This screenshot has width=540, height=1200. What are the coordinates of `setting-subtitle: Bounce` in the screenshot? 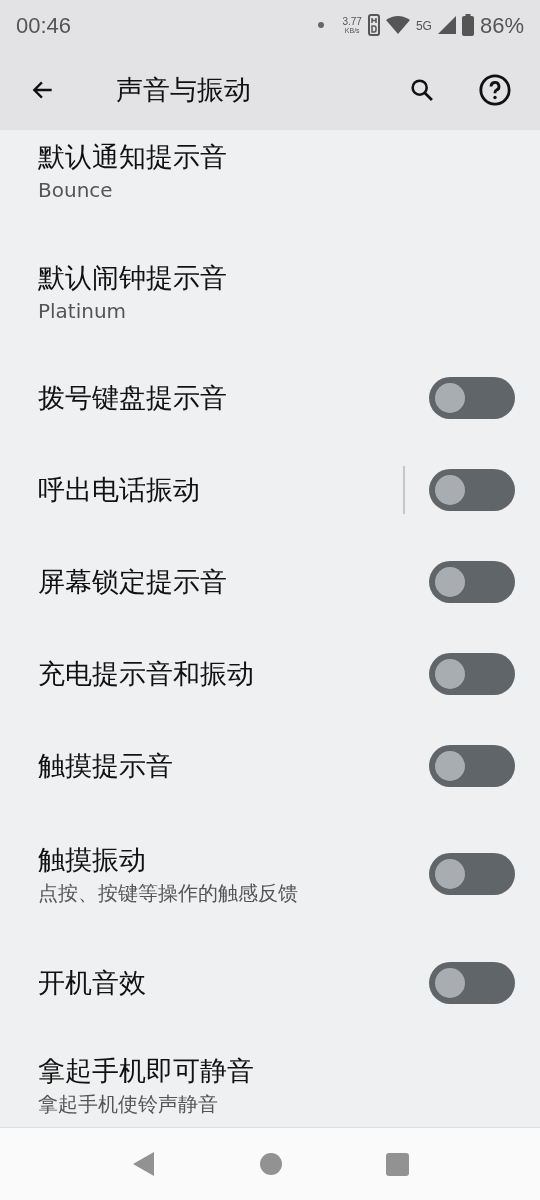 It's located at (76, 190).